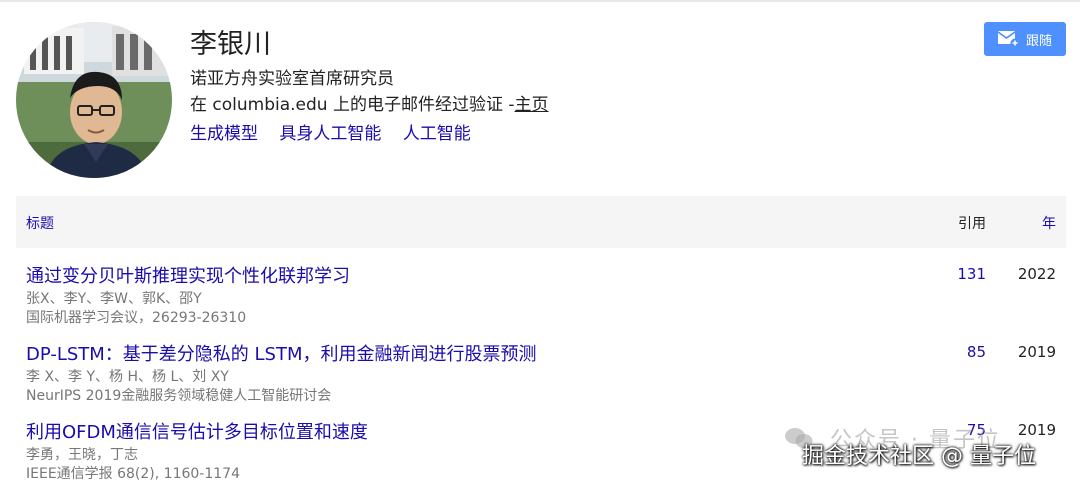 This screenshot has height=482, width=1080. What do you see at coordinates (136, 318) in the screenshot?
I see `publication-venue: 国际机器学习会议，26293-26310` at bounding box center [136, 318].